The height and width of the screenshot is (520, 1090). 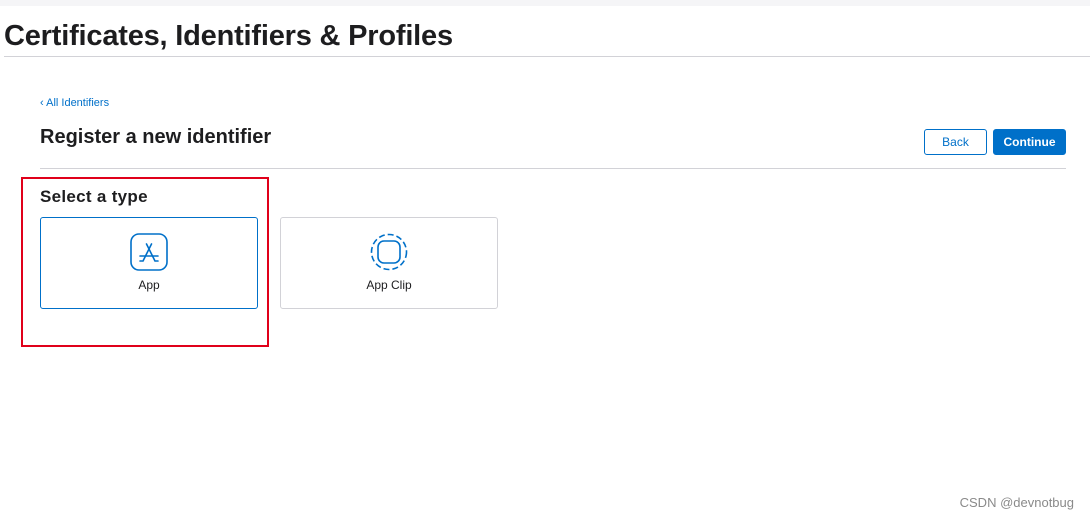 I want to click on continue-button: Continue, so click(x=1029, y=142).